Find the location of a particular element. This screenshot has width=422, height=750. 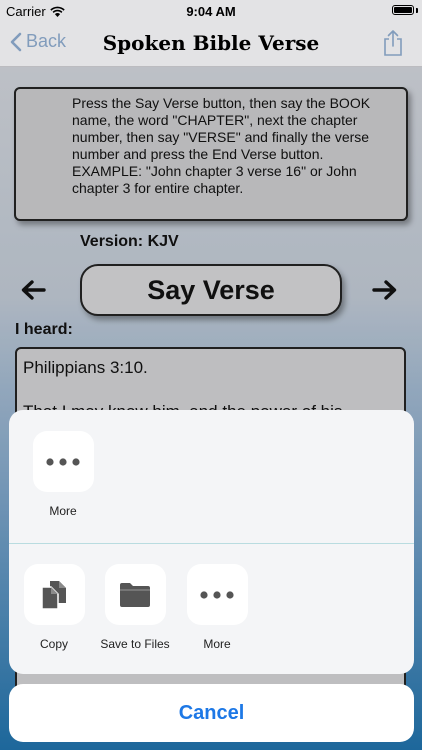

save-to-files-tile is located at coordinates (135, 594).